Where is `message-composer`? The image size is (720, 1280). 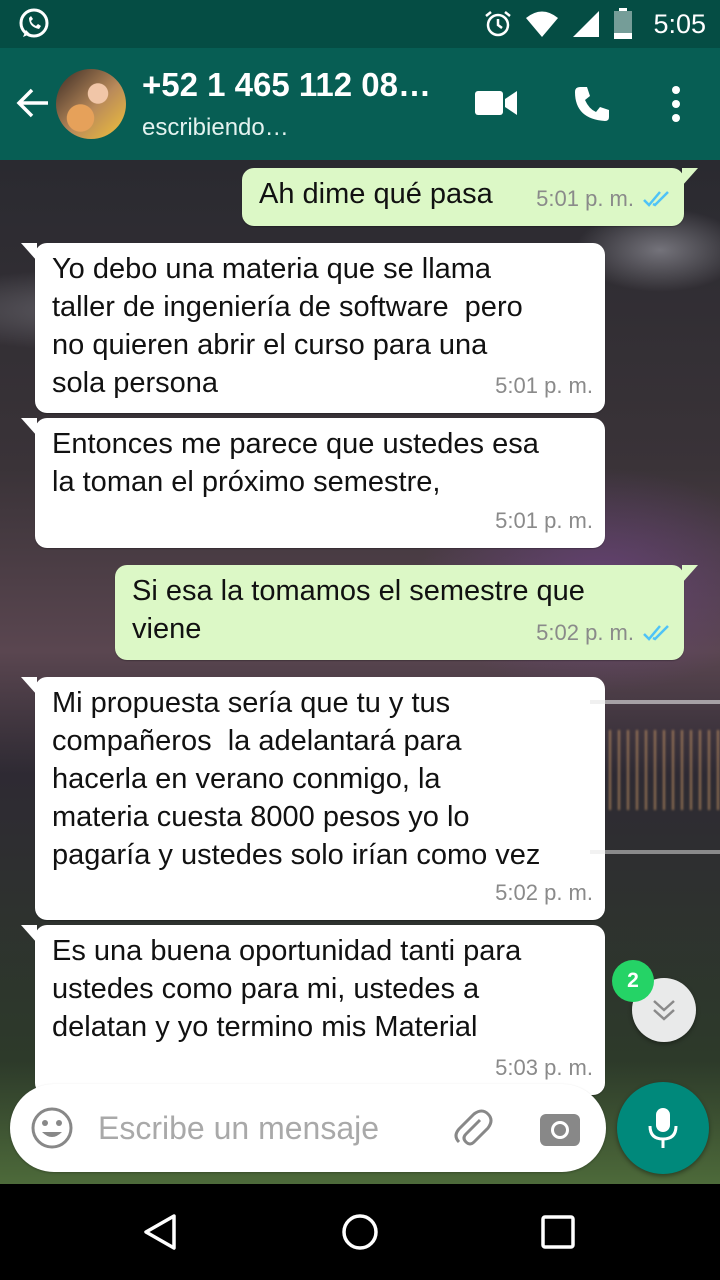
message-composer is located at coordinates (308, 1128).